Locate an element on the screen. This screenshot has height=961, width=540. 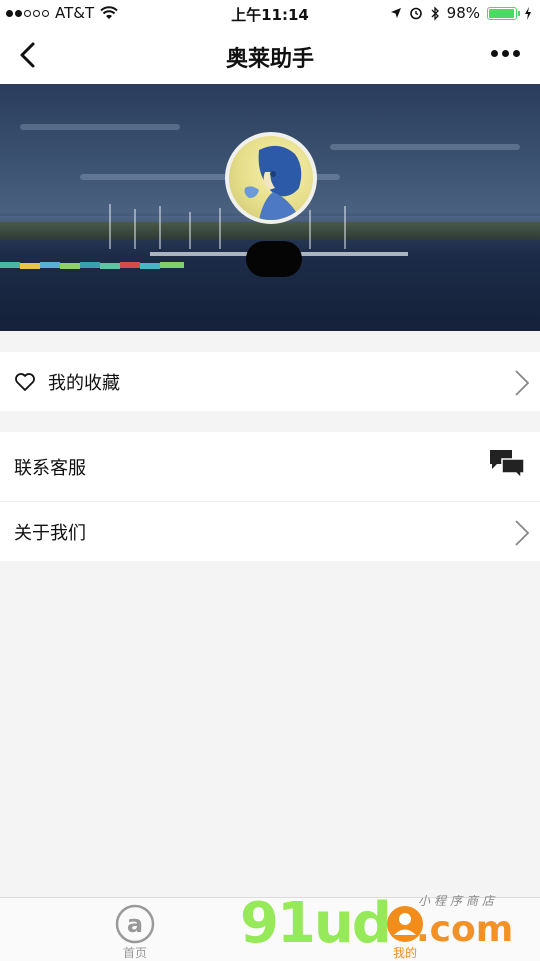
about-us-item: 关于我们 is located at coordinates (270, 531).